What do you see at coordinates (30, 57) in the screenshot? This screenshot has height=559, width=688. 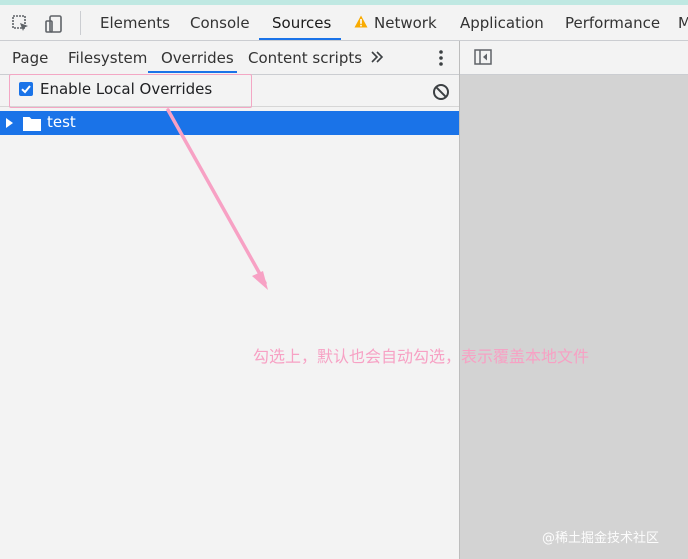 I see `navigator-tab-page: Page` at bounding box center [30, 57].